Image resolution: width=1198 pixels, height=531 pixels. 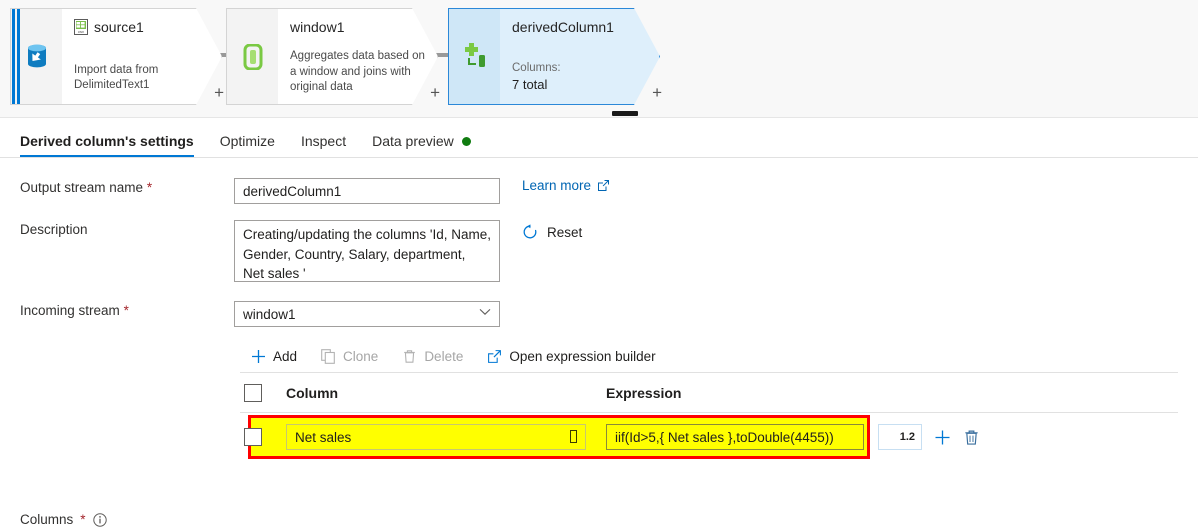 I want to click on output-stream-label-text: Output stream name, so click(x=82, y=187).